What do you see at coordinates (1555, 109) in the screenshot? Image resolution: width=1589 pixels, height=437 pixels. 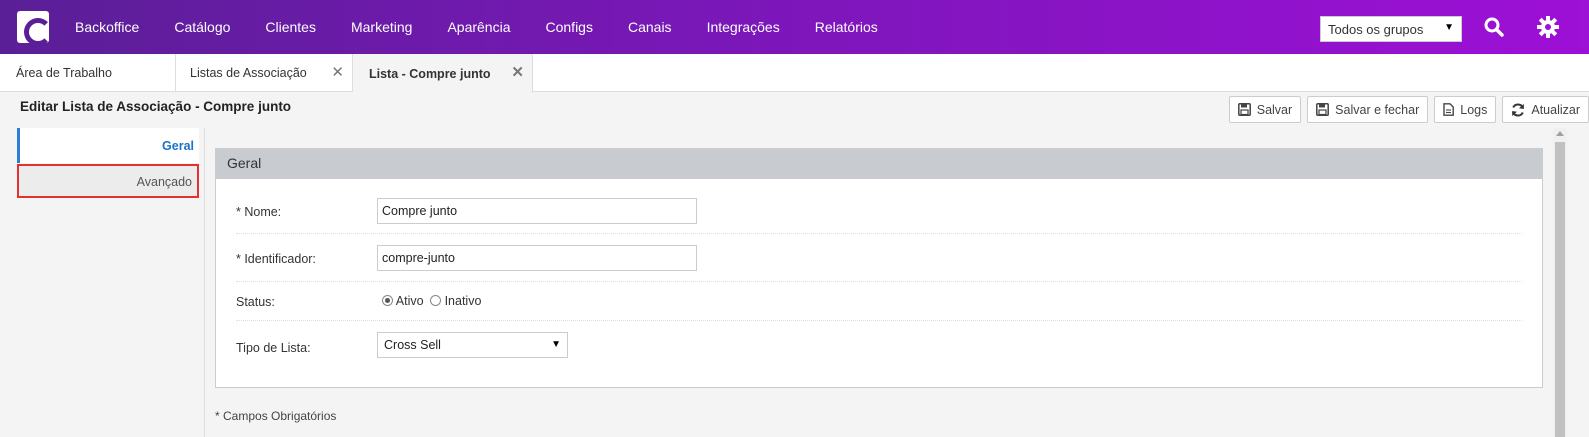 I see `refresh-label: Atualizar` at bounding box center [1555, 109].